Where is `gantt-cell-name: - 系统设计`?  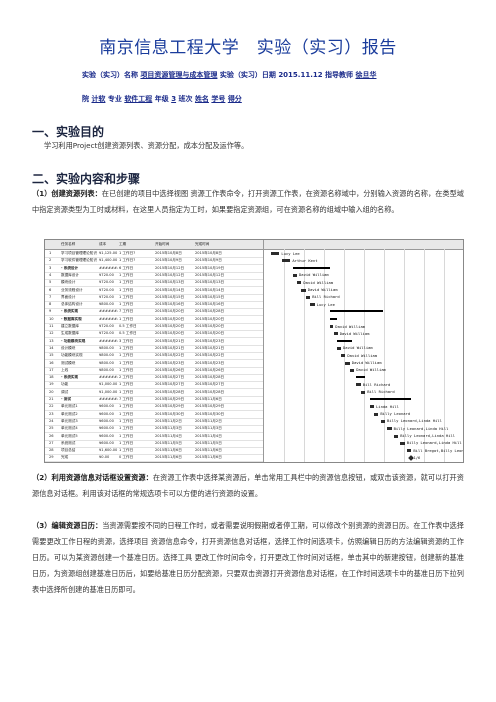 gantt-cell-name: - 系统设计 is located at coordinates (70, 267).